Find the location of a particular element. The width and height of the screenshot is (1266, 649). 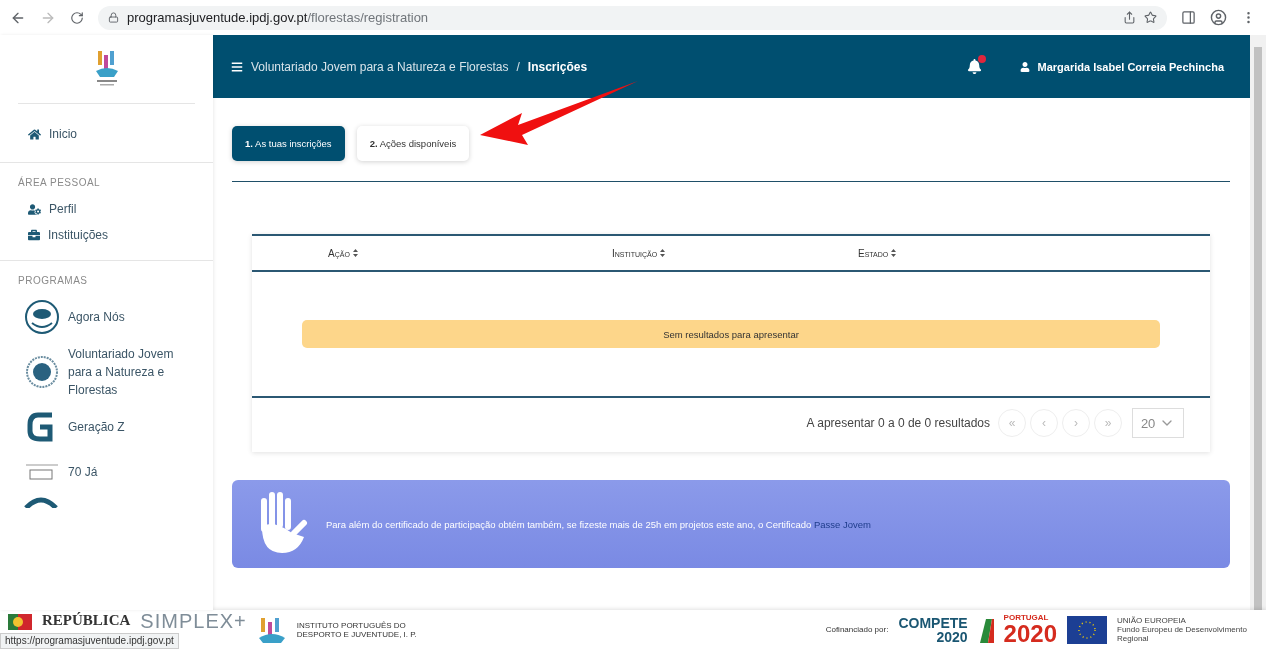

status-url: https://programasjuventude.ipdj.gov.pt is located at coordinates (89, 641).